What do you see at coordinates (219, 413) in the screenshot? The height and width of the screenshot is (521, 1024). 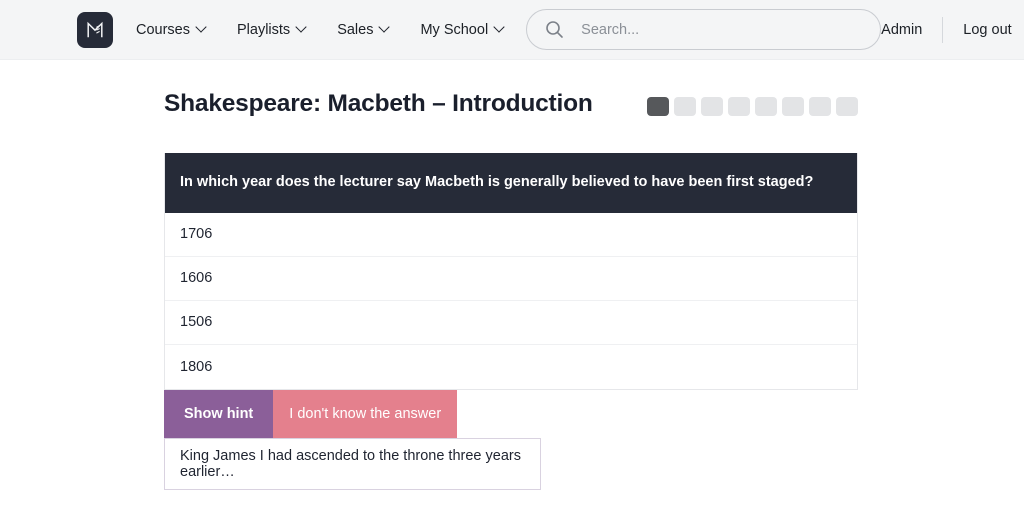 I see `show-hint-button: Show hint` at bounding box center [219, 413].